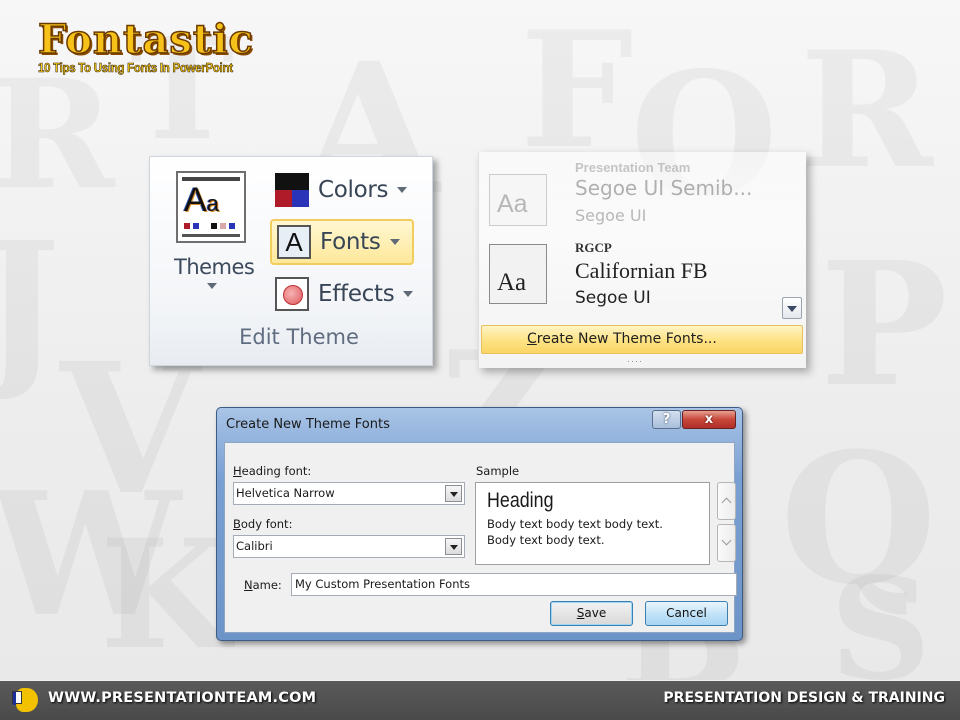  I want to click on heading-font-select: Helvetica Narrow, so click(349, 493).